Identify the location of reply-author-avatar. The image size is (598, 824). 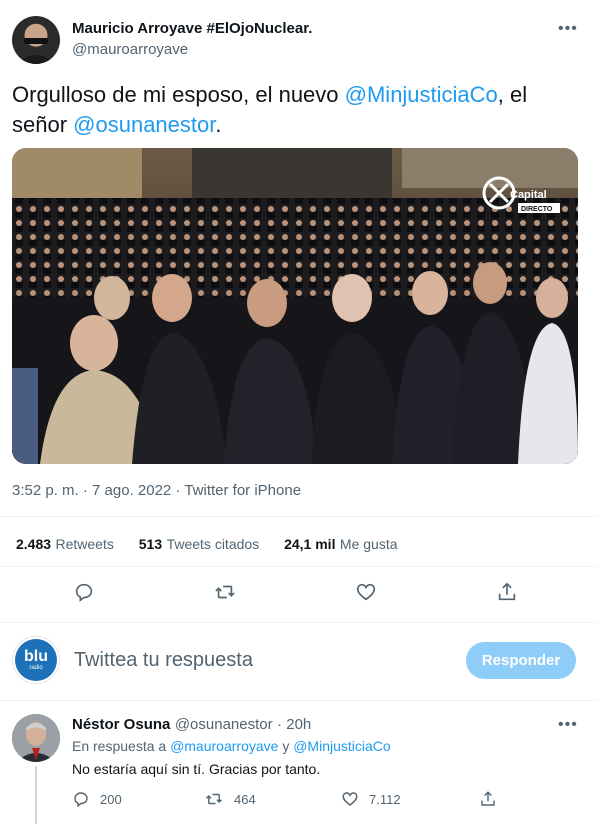
(36, 738).